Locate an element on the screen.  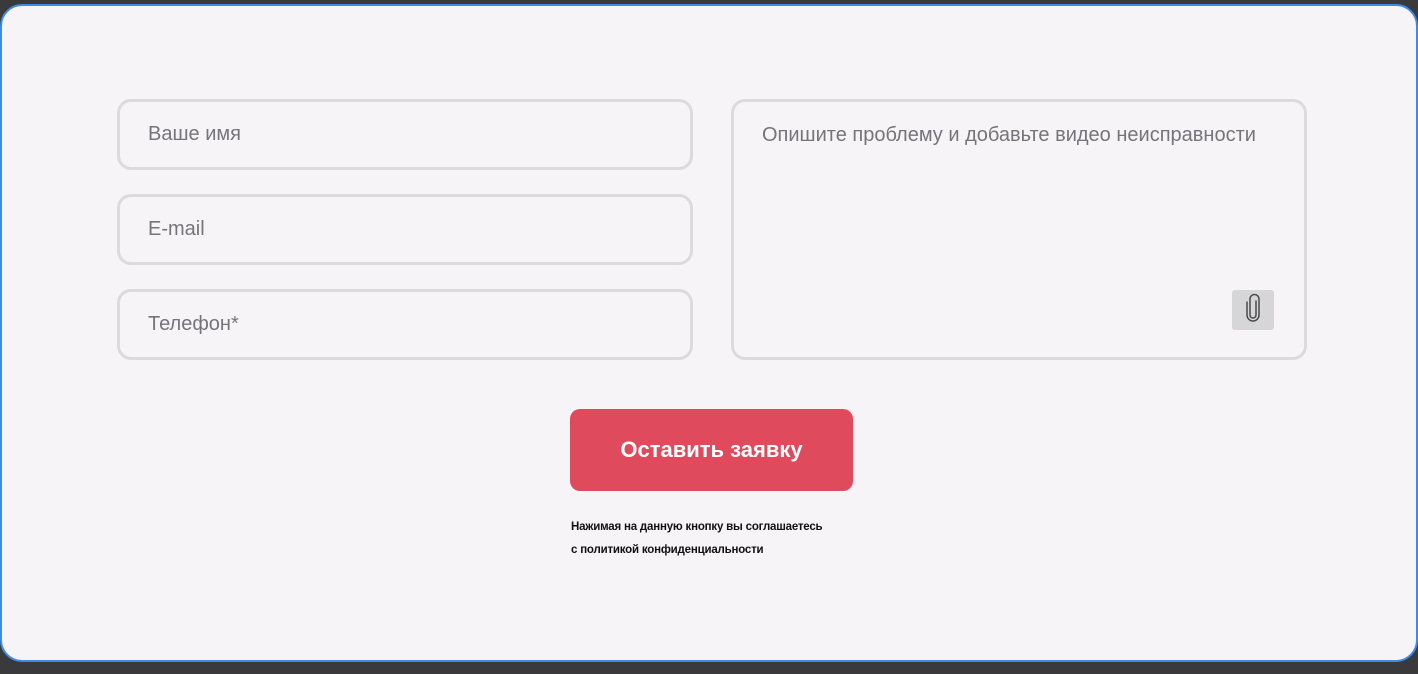
attach-file-button is located at coordinates (1253, 310).